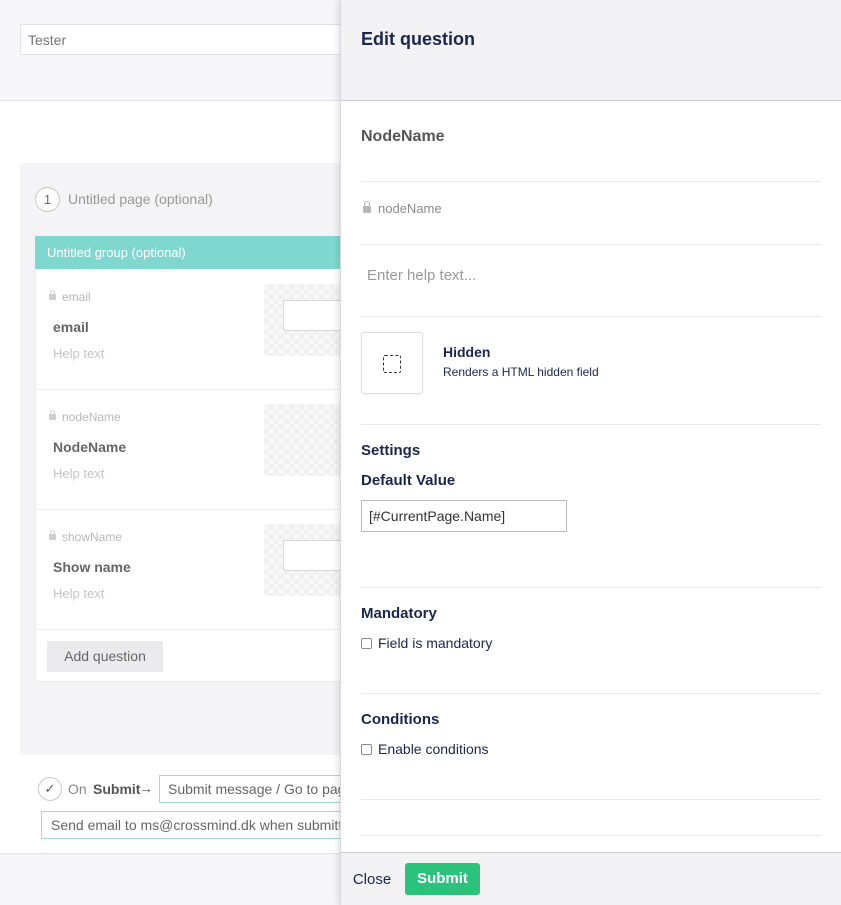 The height and width of the screenshot is (905, 841). Describe the element at coordinates (366, 643) in the screenshot. I see `mandatory-checkbox` at that location.